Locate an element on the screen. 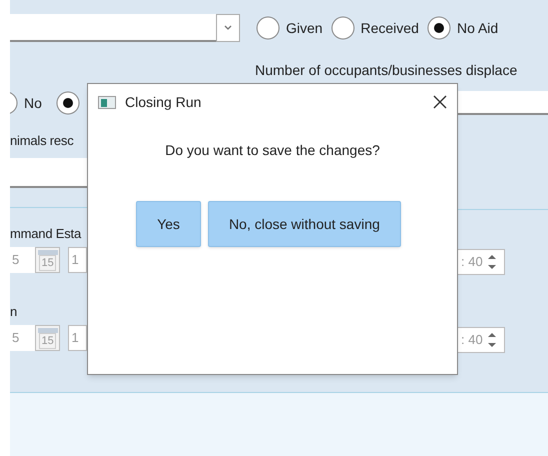 The image size is (548, 456). dialog-title: Closing Run is located at coordinates (163, 102).